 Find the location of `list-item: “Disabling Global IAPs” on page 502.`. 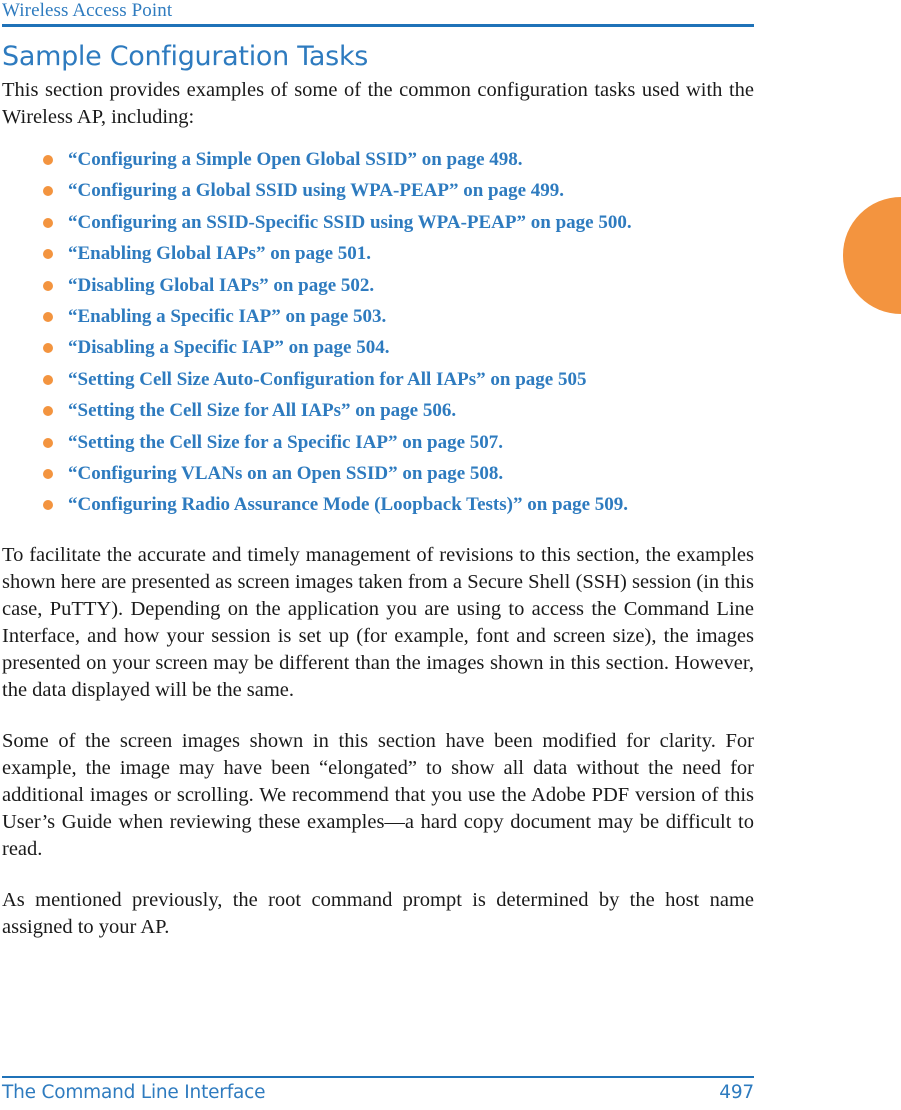

list-item: “Disabling Global IAPs” on page 502. is located at coordinates (378, 286).